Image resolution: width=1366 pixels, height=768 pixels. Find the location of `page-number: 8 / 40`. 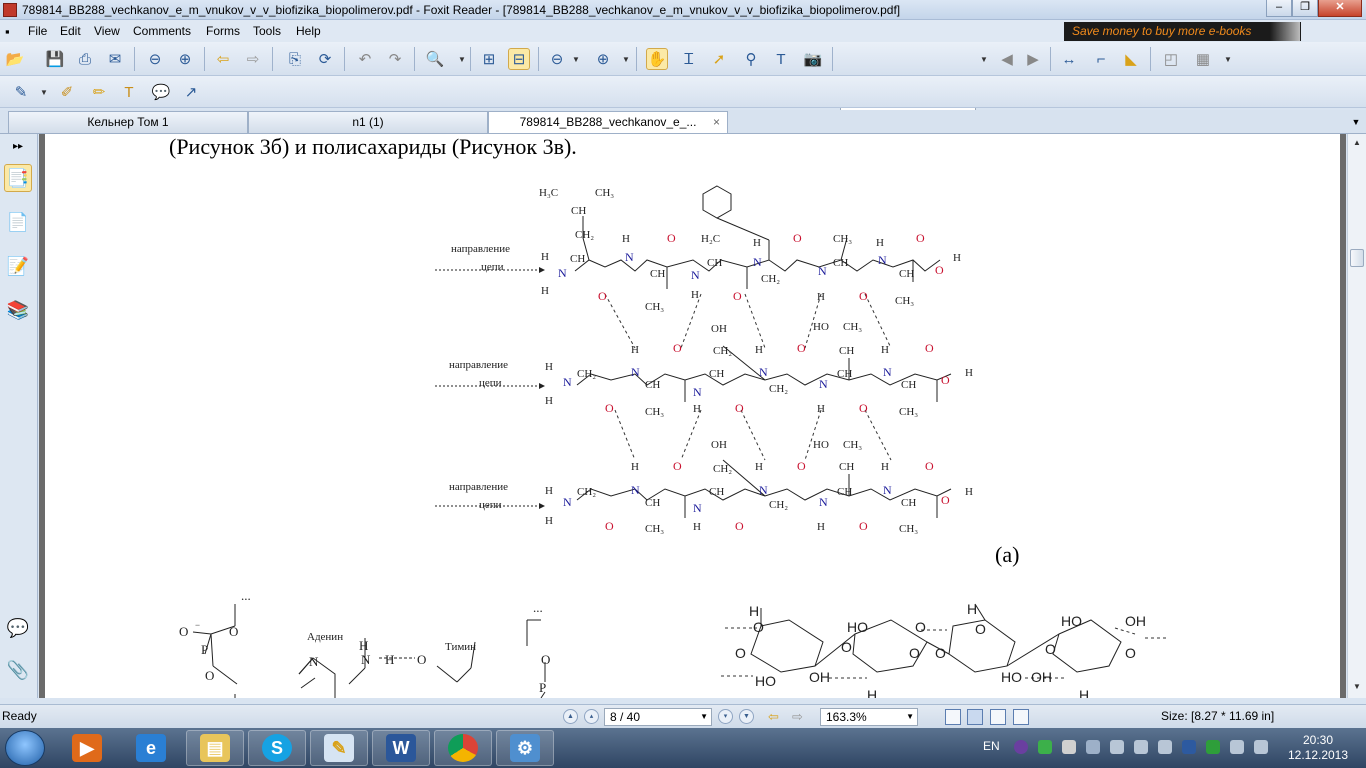

page-number: 8 / 40 is located at coordinates (625, 717).